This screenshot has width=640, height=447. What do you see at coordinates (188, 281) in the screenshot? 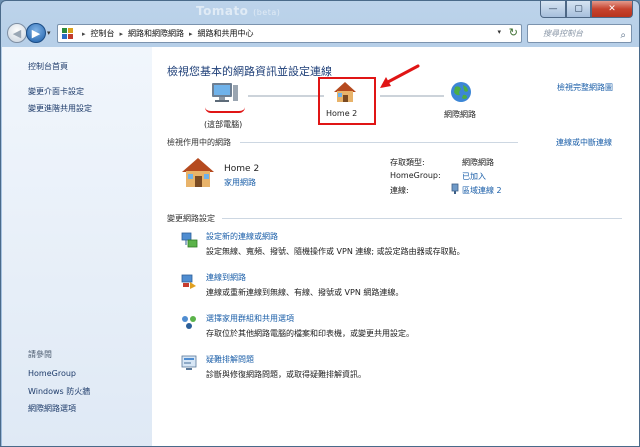
I see `connect-network-icon` at bounding box center [188, 281].